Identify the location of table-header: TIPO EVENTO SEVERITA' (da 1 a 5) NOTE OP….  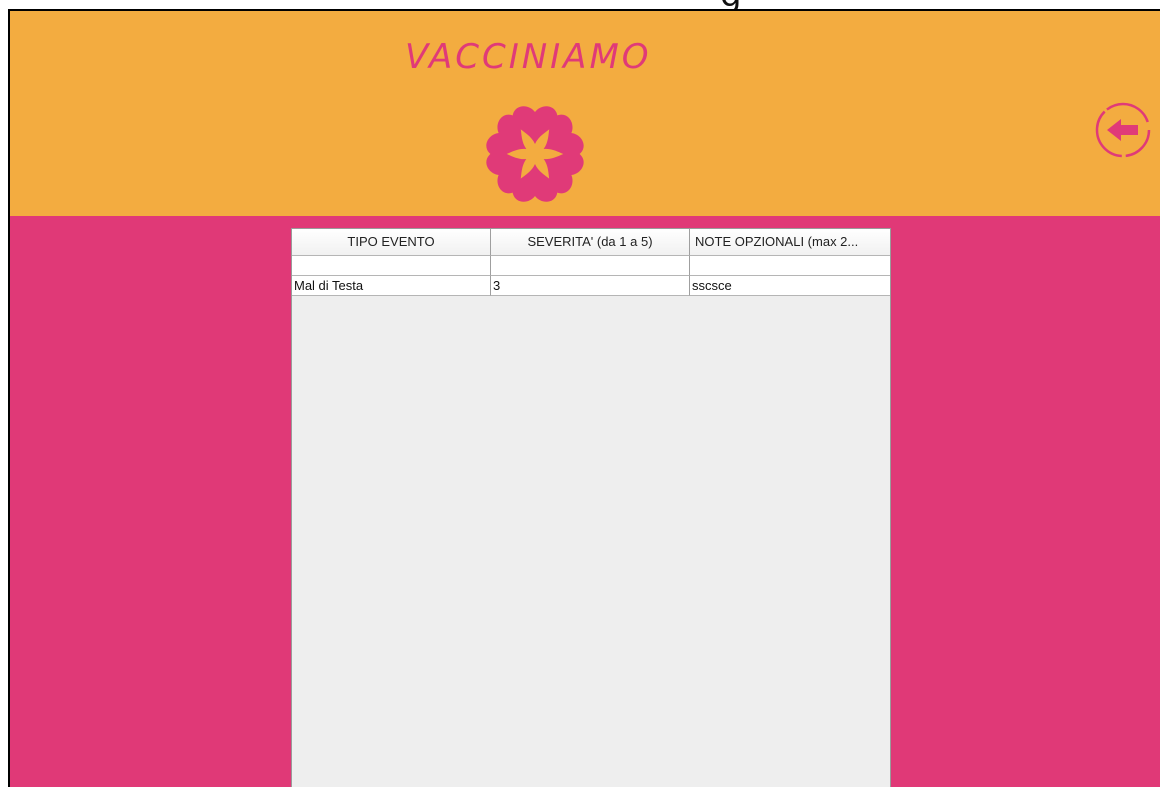
(591, 242).